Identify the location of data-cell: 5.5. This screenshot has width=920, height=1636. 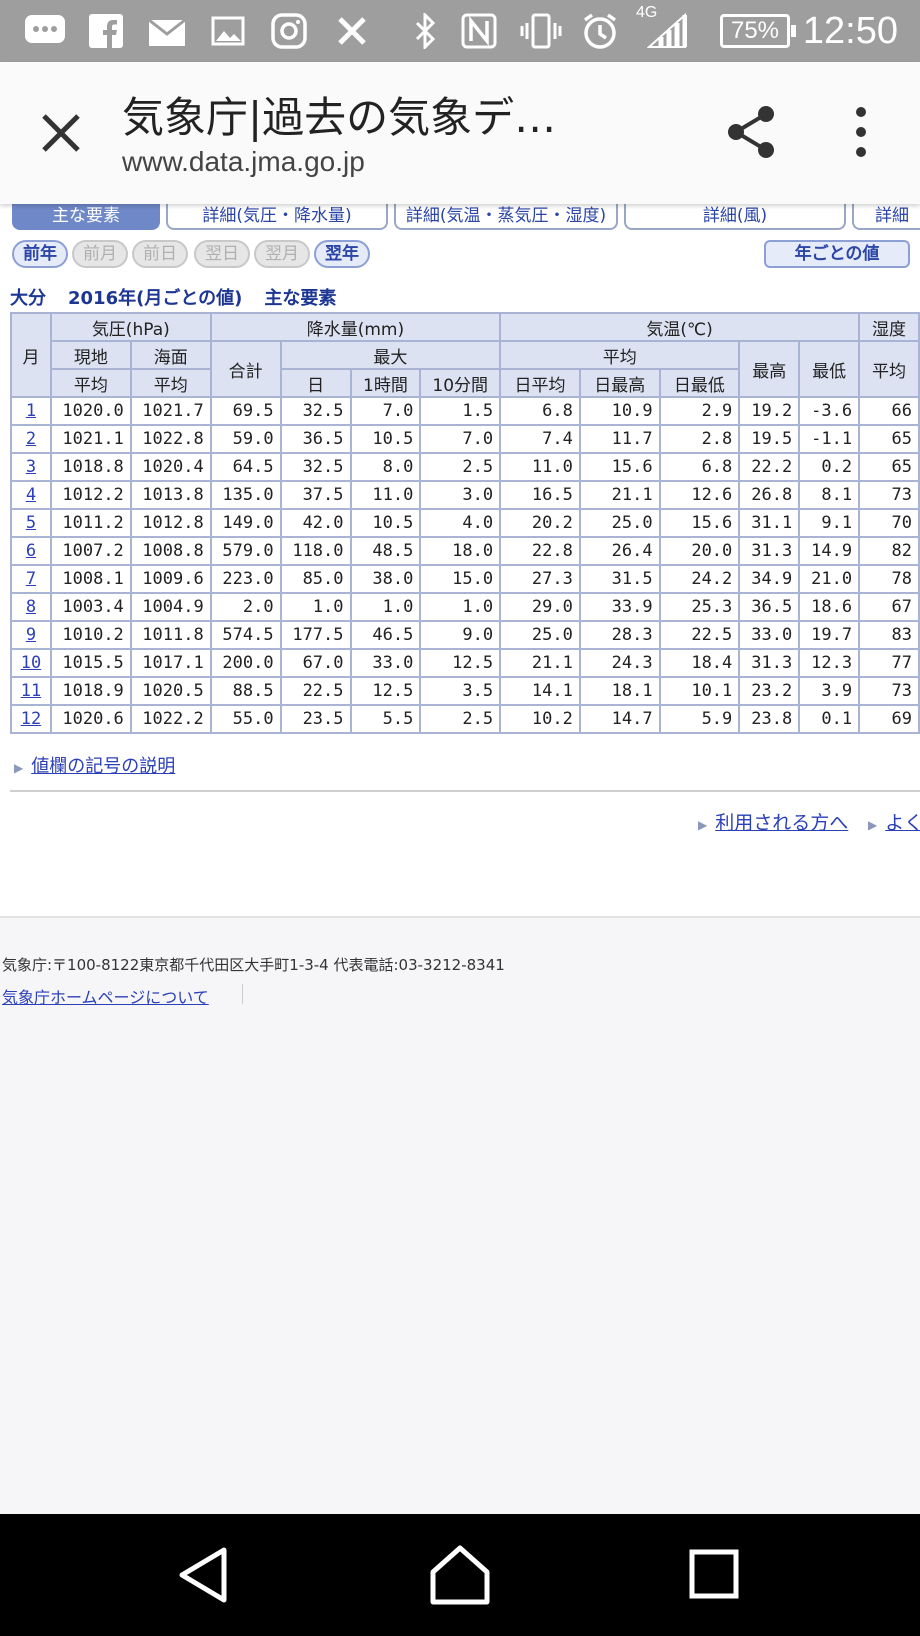
(385, 719).